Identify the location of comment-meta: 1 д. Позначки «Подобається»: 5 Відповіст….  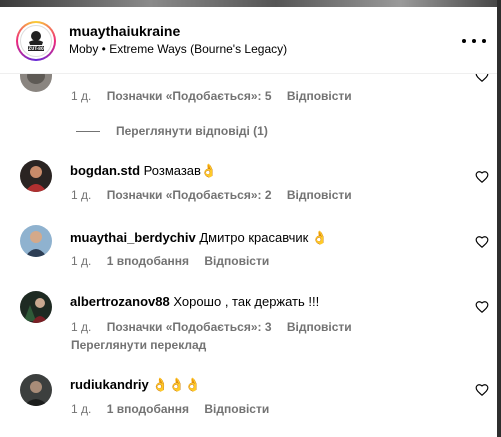
(217, 96).